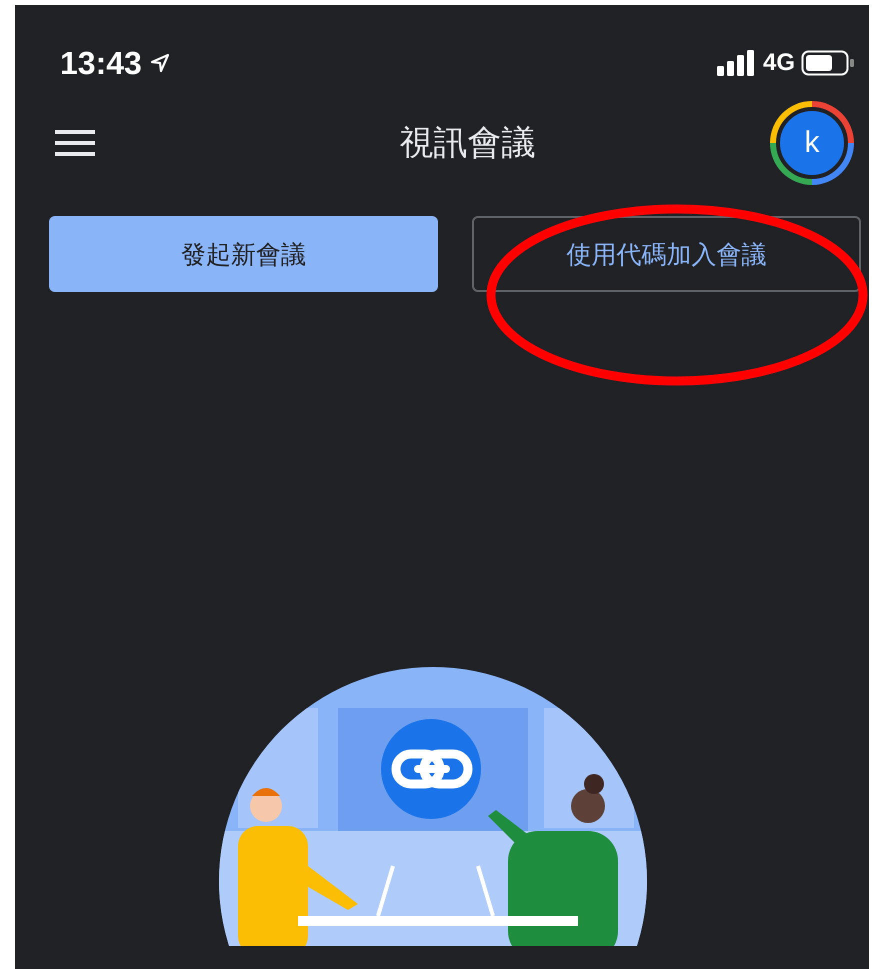  What do you see at coordinates (101, 63) in the screenshot?
I see `clock-time: 13:43` at bounding box center [101, 63].